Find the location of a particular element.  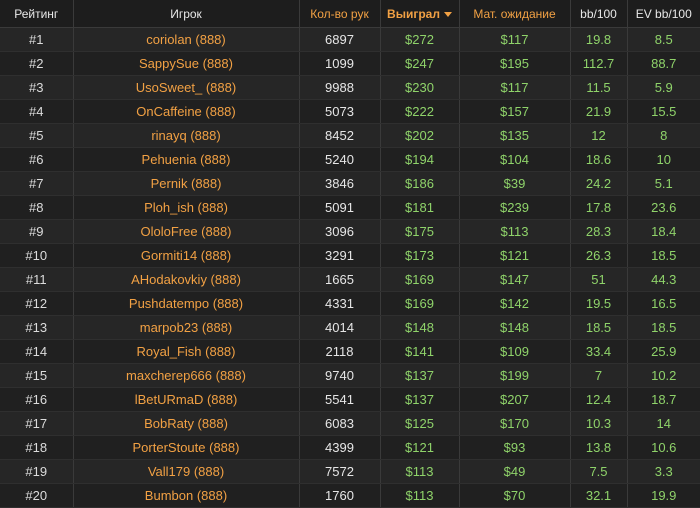

player-link: Pernik (888) is located at coordinates (186, 183).